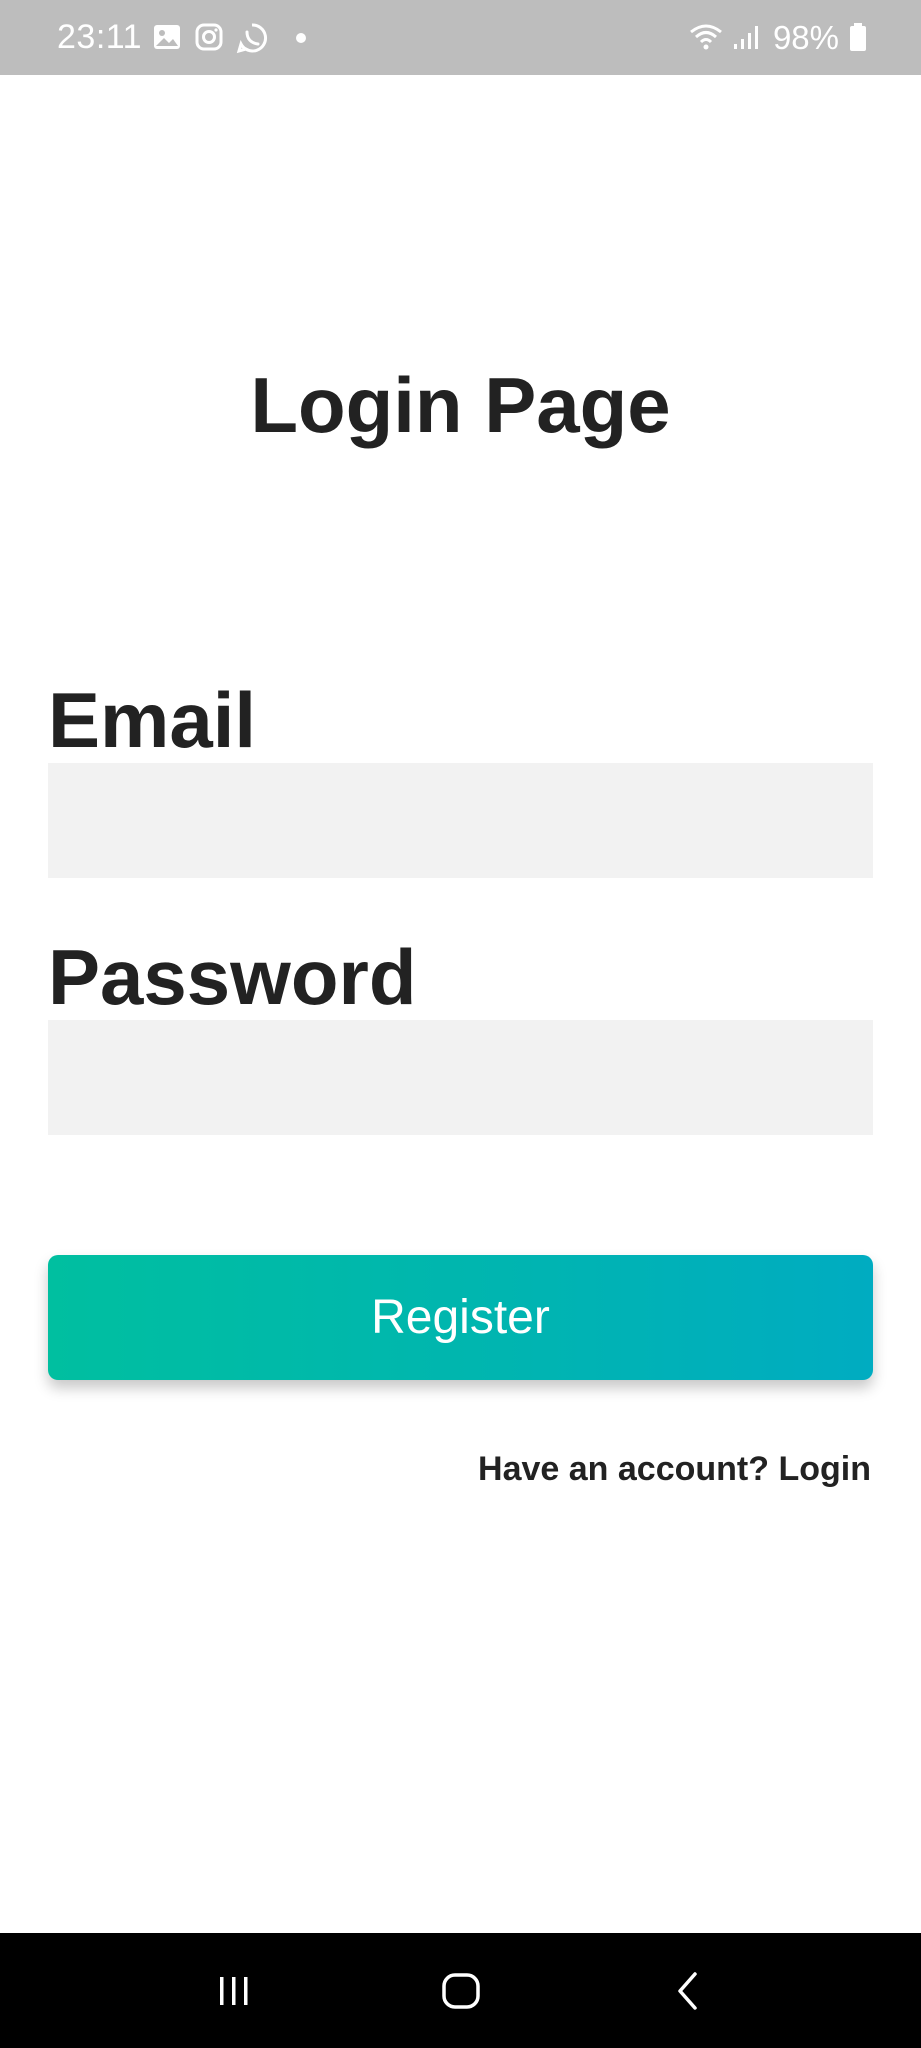 Image resolution: width=921 pixels, height=2048 pixels. What do you see at coordinates (859, 38) in the screenshot?
I see `battery-icon` at bounding box center [859, 38].